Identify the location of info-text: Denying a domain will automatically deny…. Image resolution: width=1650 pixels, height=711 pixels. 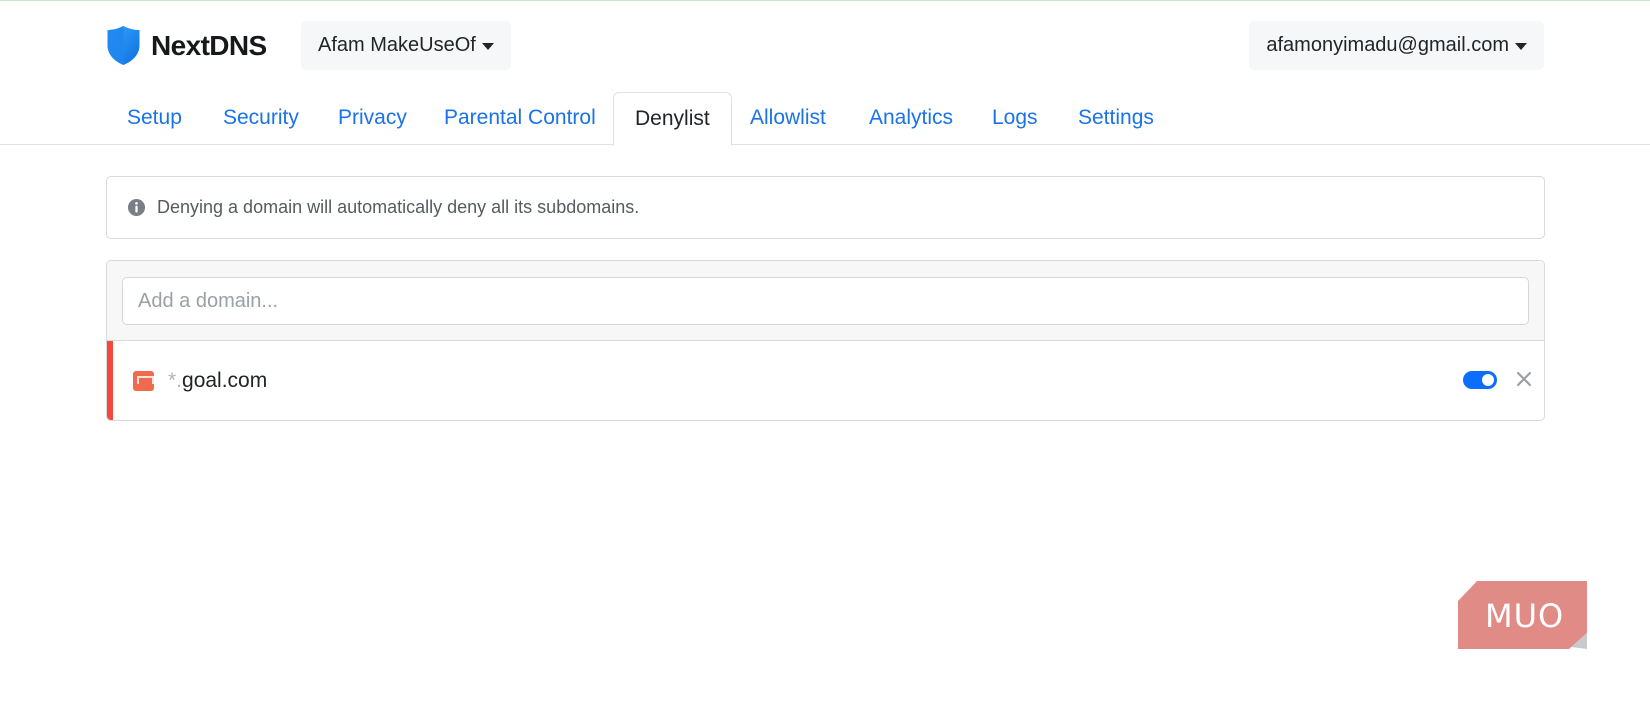
(398, 207).